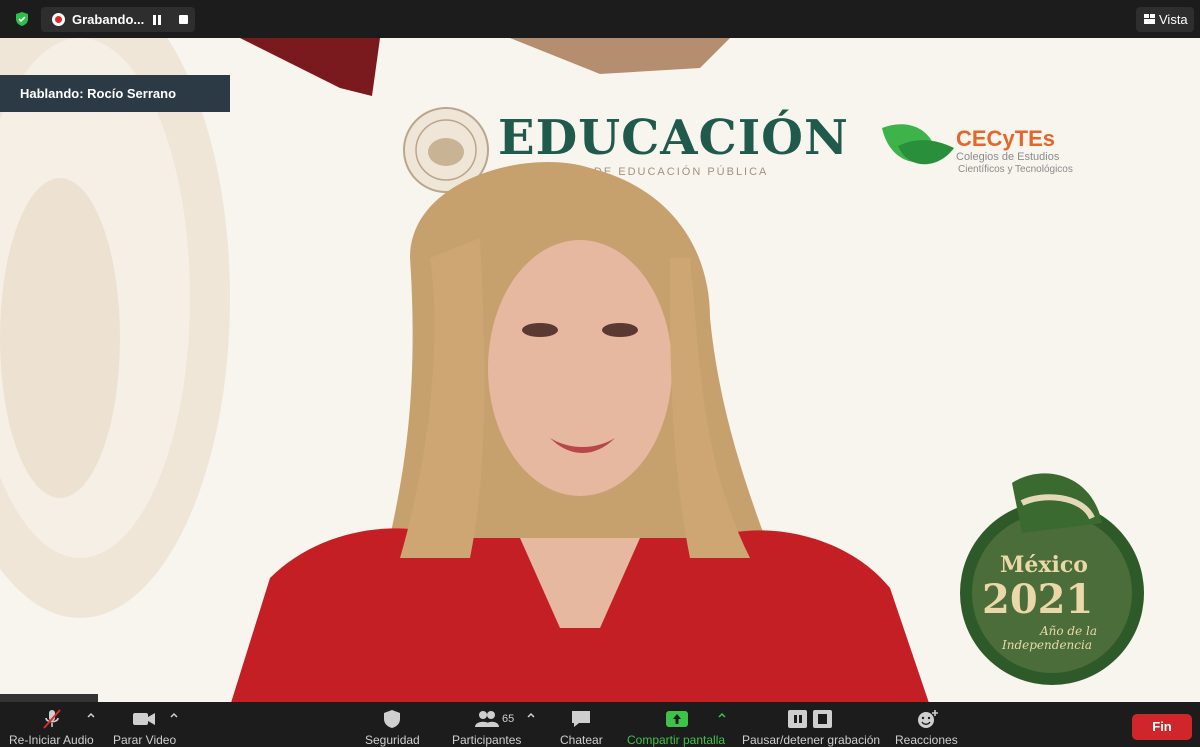  What do you see at coordinates (823, 719) in the screenshot?
I see `stop-recording-toolbar-icon` at bounding box center [823, 719].